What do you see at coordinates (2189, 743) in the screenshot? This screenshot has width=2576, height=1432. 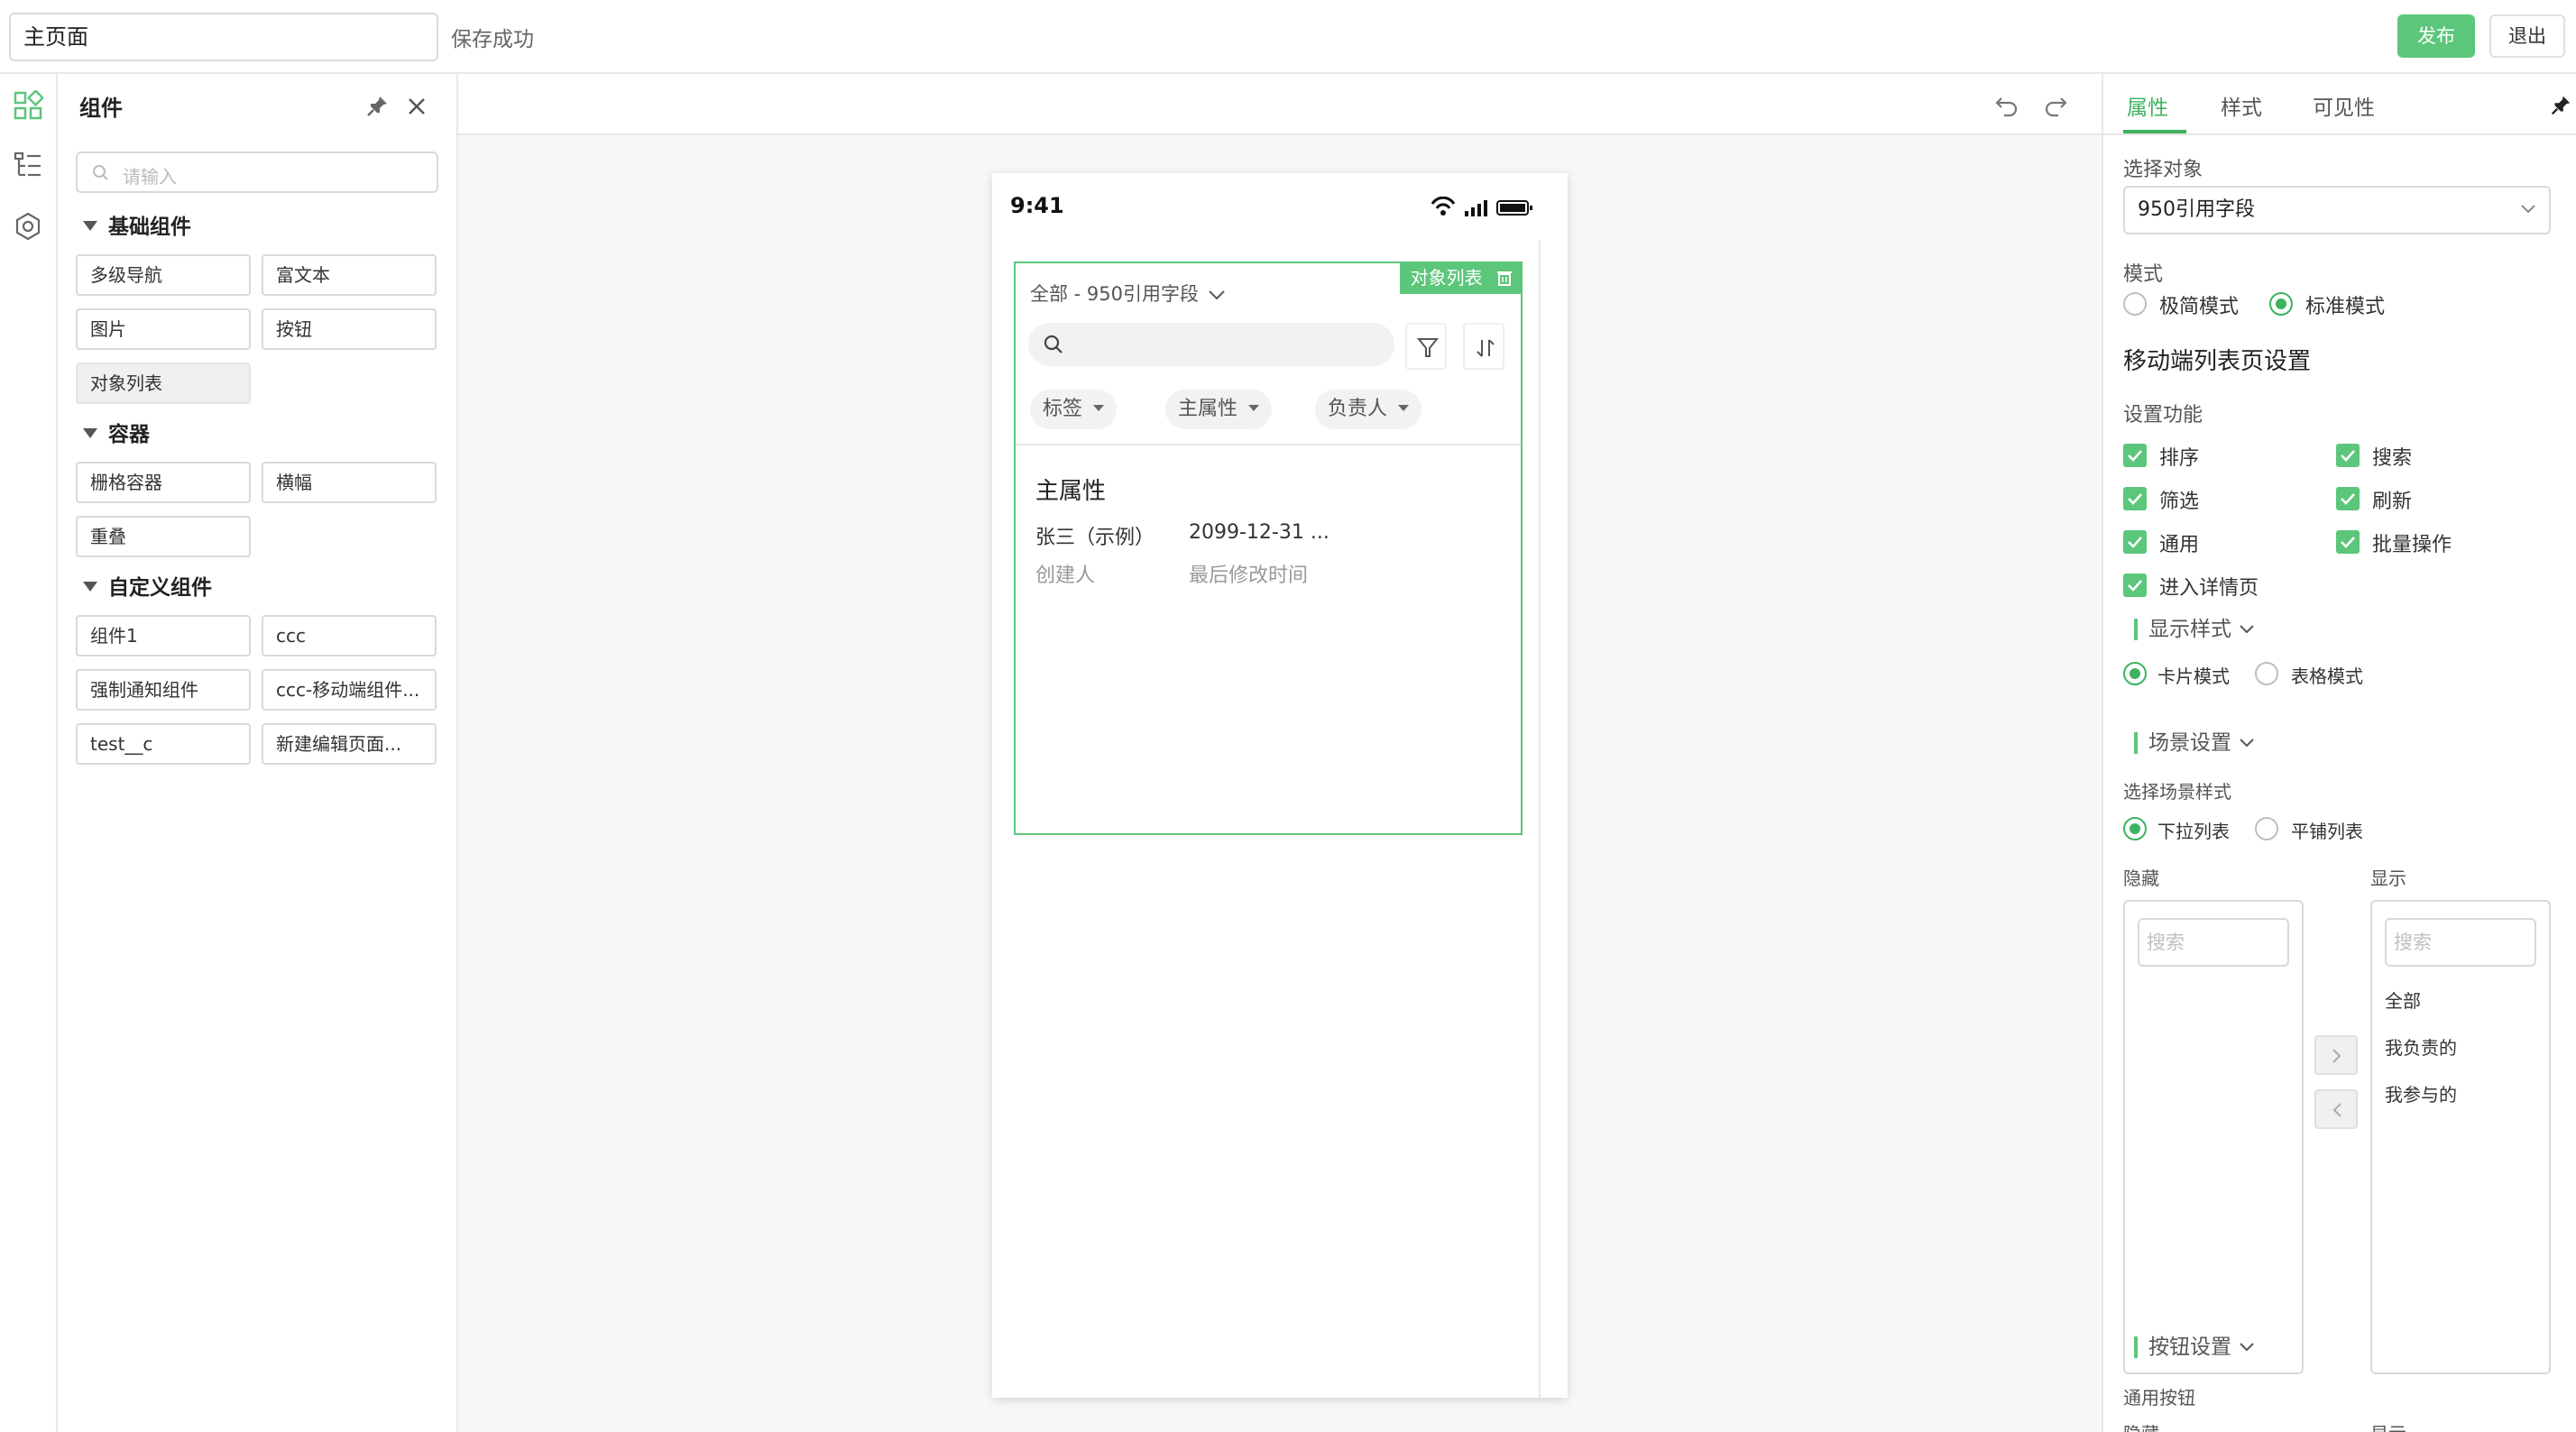 I see `scene-settings-title: 场景设置` at bounding box center [2189, 743].